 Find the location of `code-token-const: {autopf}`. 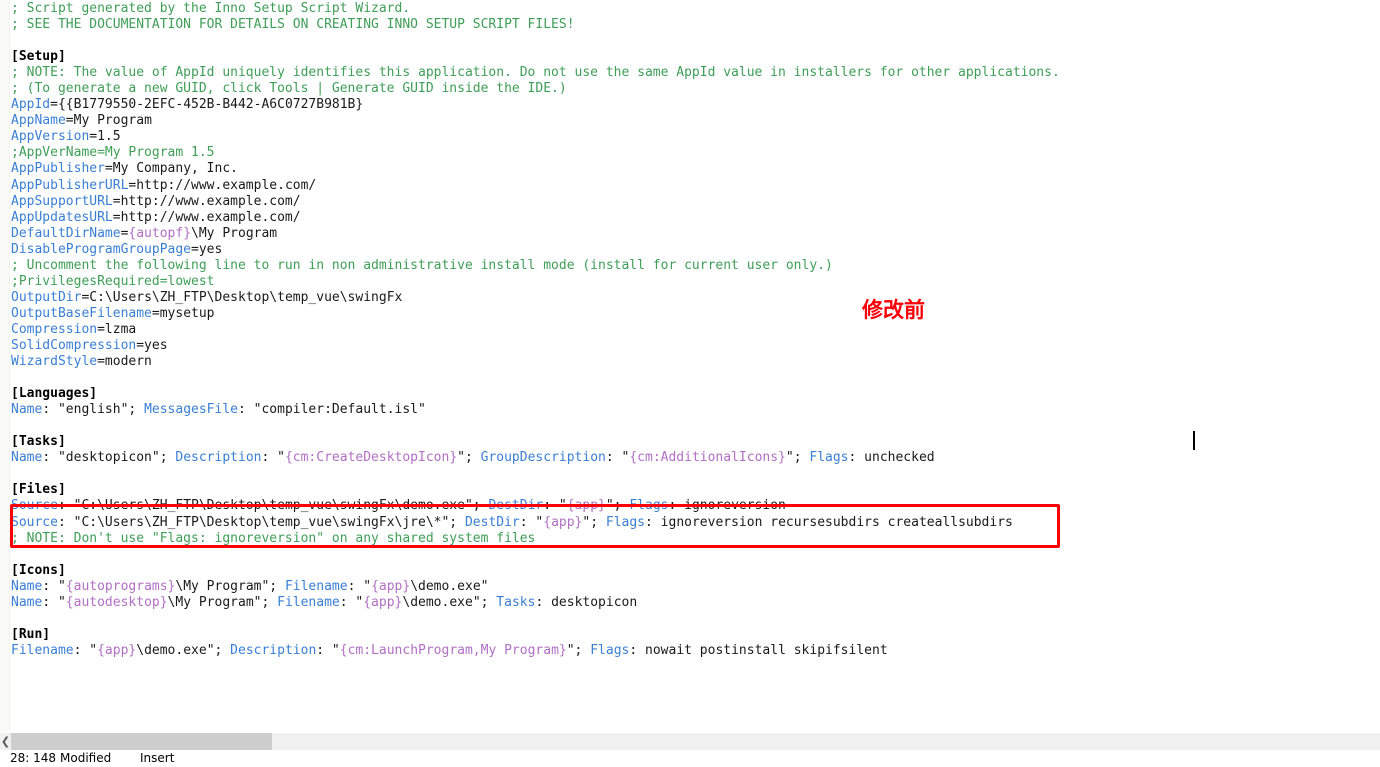

code-token-const: {autopf} is located at coordinates (160, 233).